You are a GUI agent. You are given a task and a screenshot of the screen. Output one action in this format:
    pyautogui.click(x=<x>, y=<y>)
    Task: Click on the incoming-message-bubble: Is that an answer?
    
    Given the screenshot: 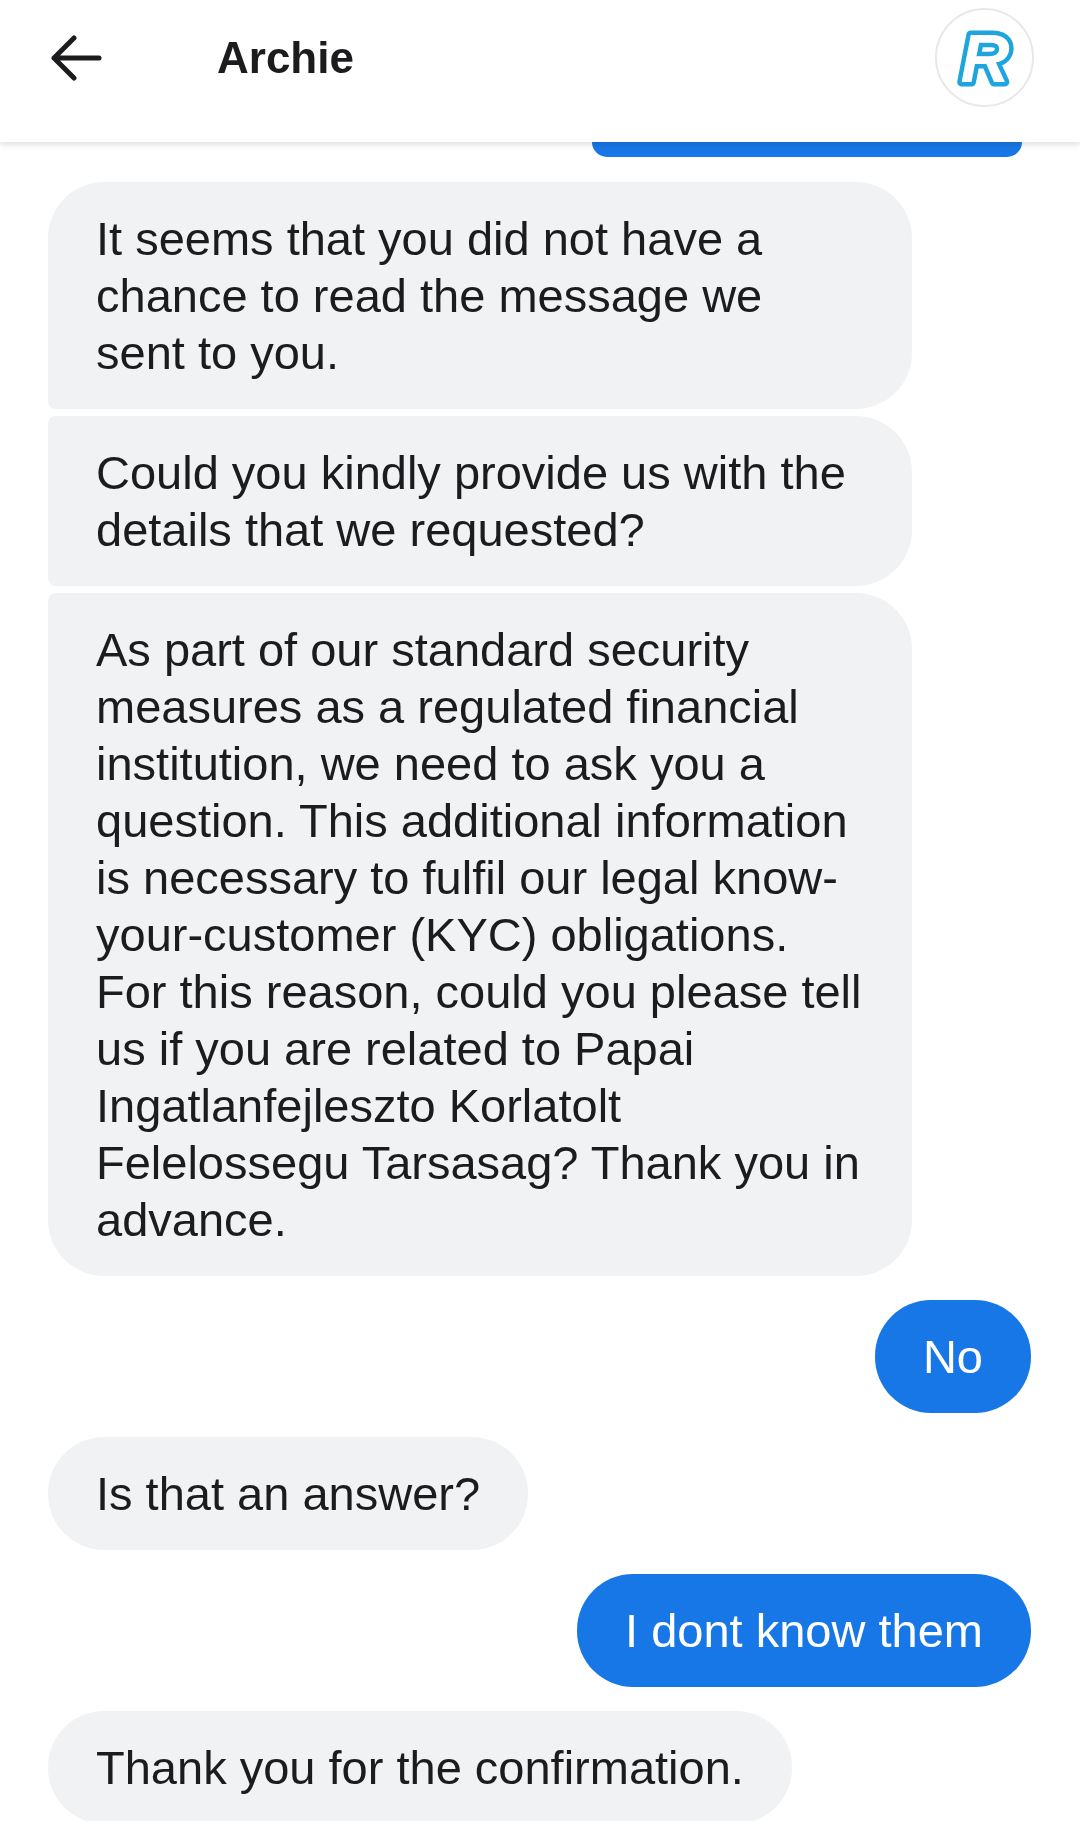 What is the action you would take?
    pyautogui.click(x=288, y=1493)
    